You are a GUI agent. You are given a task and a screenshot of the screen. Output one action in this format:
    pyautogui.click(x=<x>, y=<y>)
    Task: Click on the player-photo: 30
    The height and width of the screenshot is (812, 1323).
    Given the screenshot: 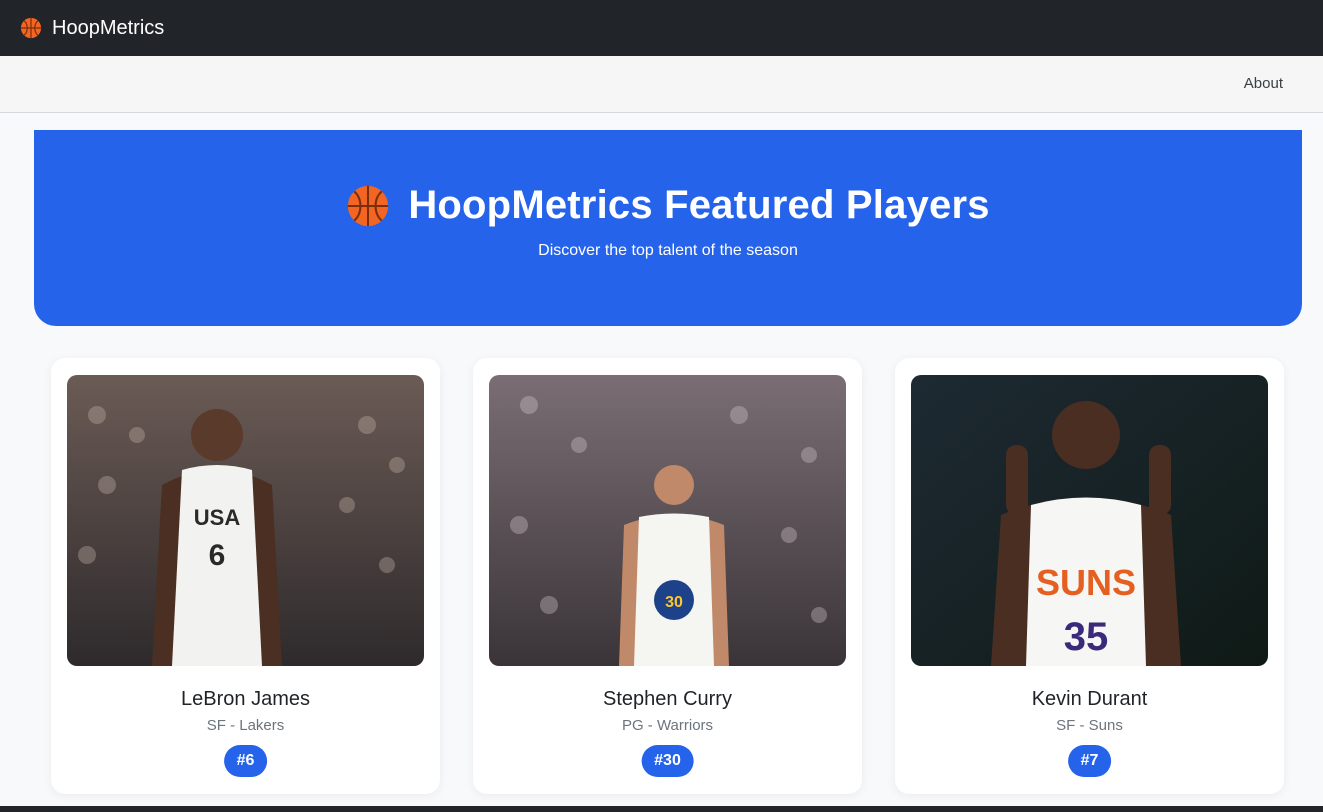 What is the action you would take?
    pyautogui.click(x=667, y=520)
    